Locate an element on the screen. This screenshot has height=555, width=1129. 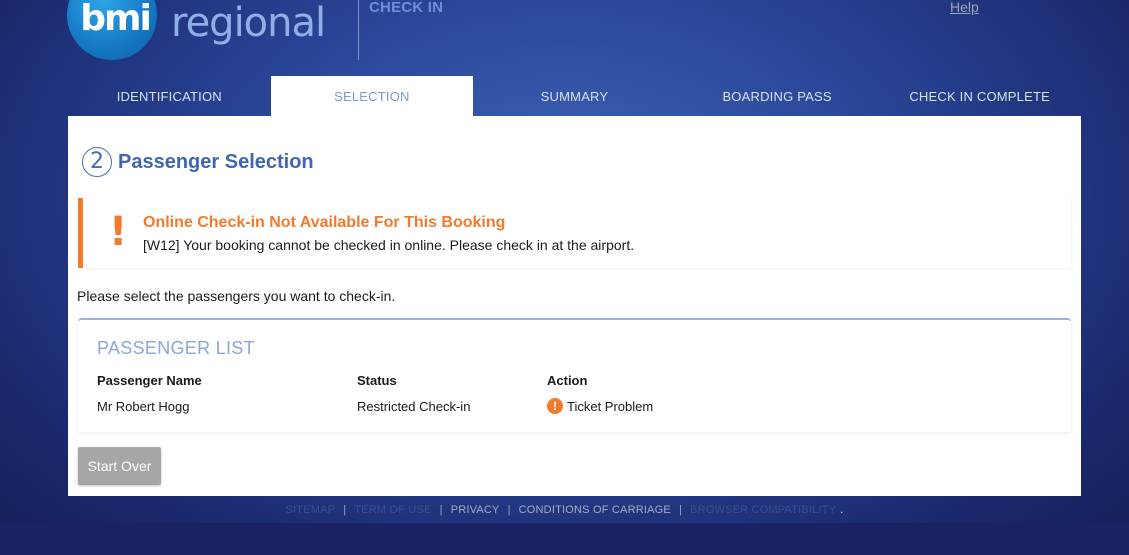
tab-check-in-complete: CHECK IN COMPLETE is located at coordinates (979, 96).